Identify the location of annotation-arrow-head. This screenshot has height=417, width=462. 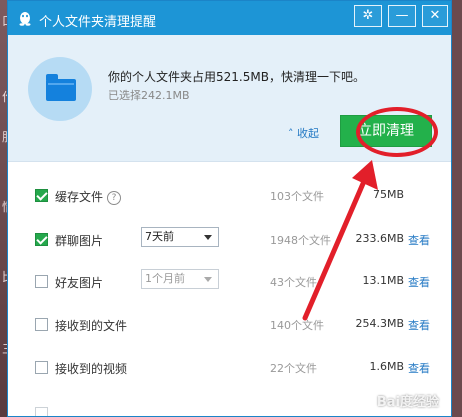
(365, 175).